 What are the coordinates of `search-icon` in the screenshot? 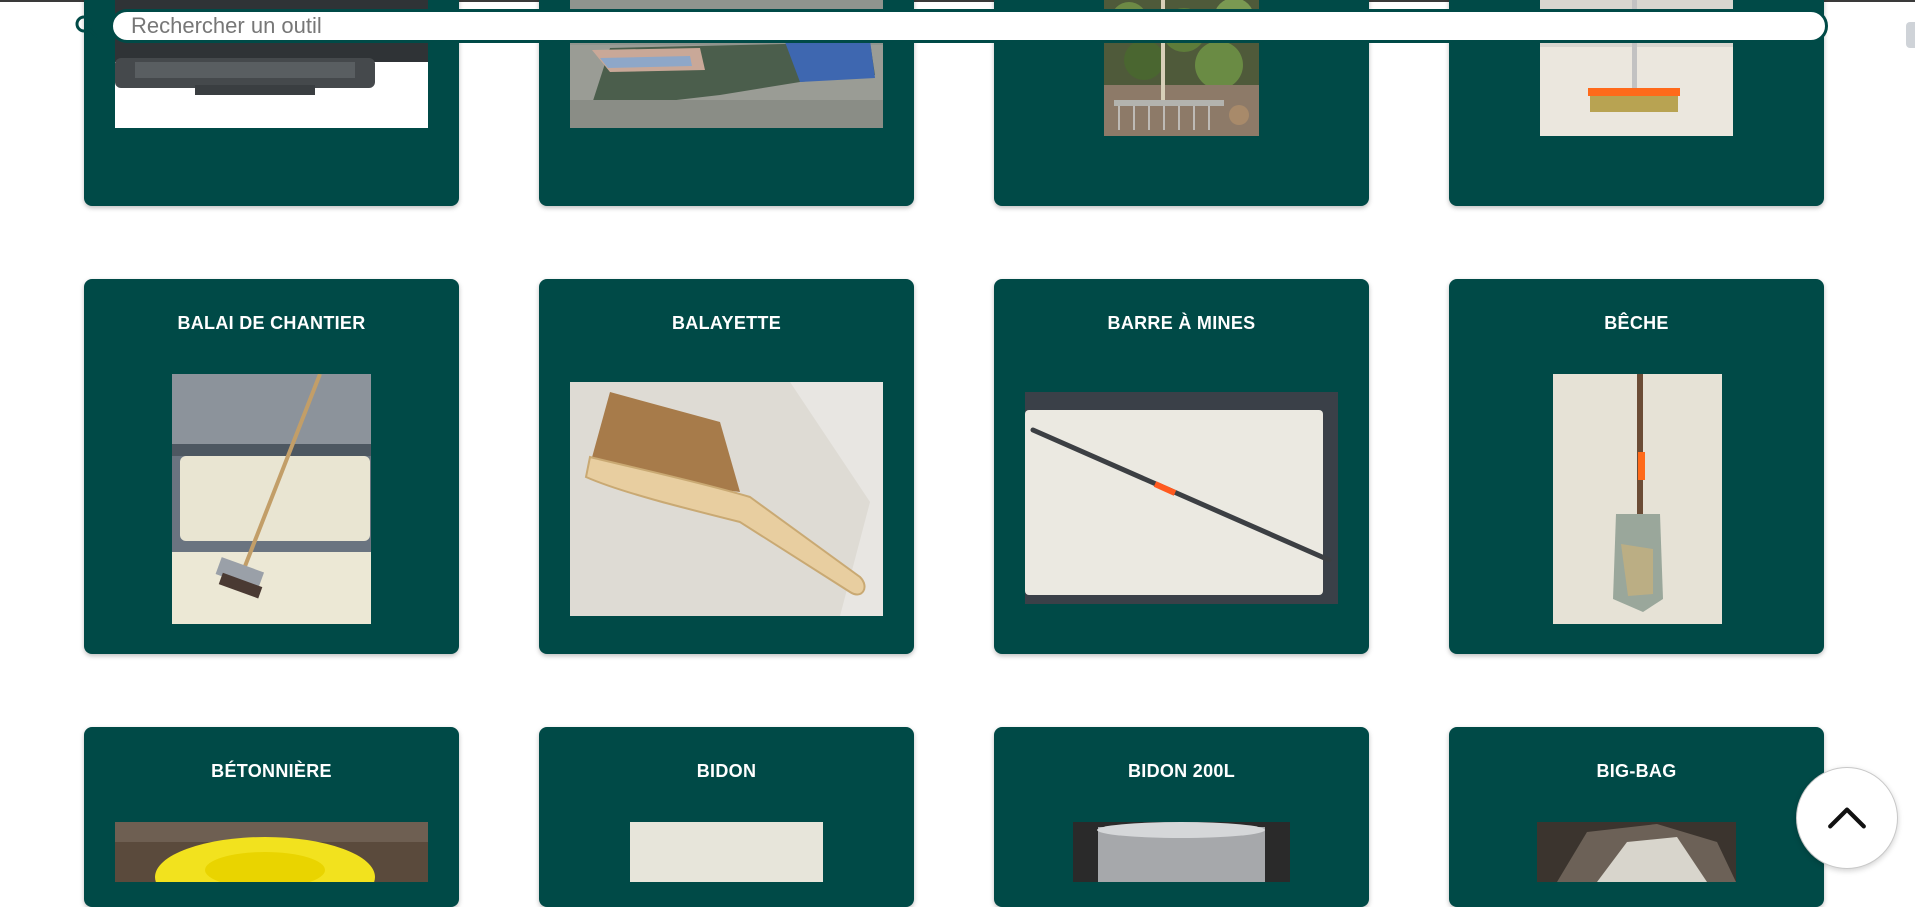 It's located at (86, 26).